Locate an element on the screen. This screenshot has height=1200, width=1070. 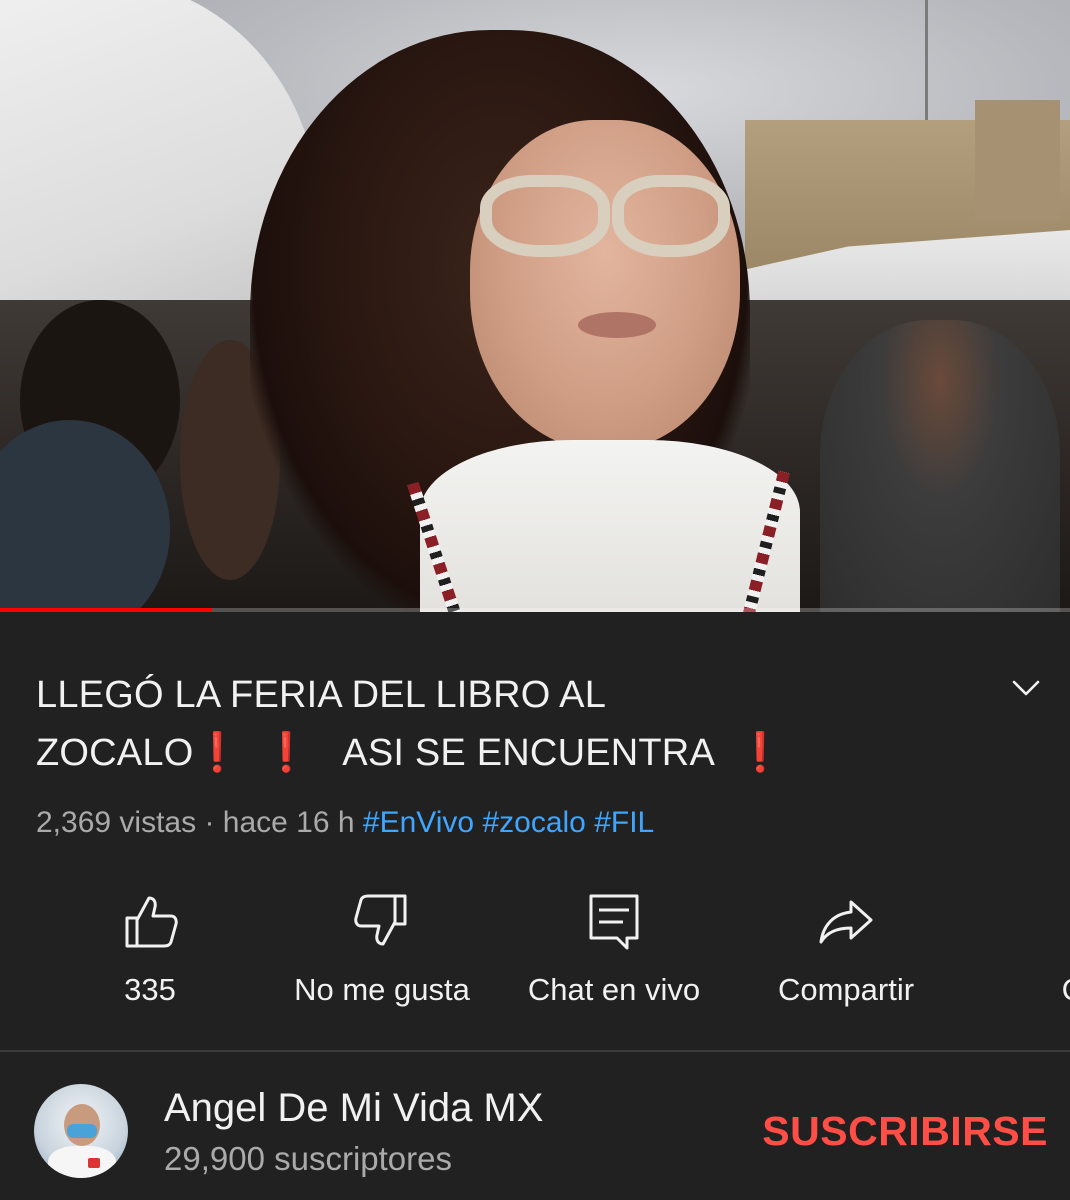
dislike-button: No me gusta is located at coordinates (382, 949).